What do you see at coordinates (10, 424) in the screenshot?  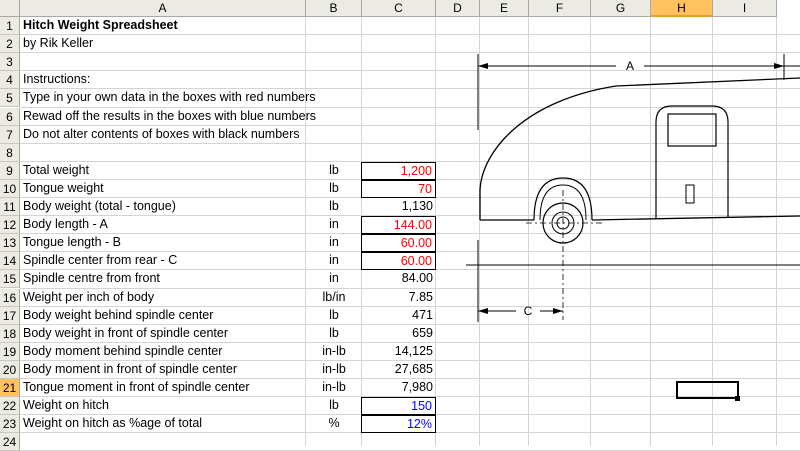 I see `row-header-23: 23` at bounding box center [10, 424].